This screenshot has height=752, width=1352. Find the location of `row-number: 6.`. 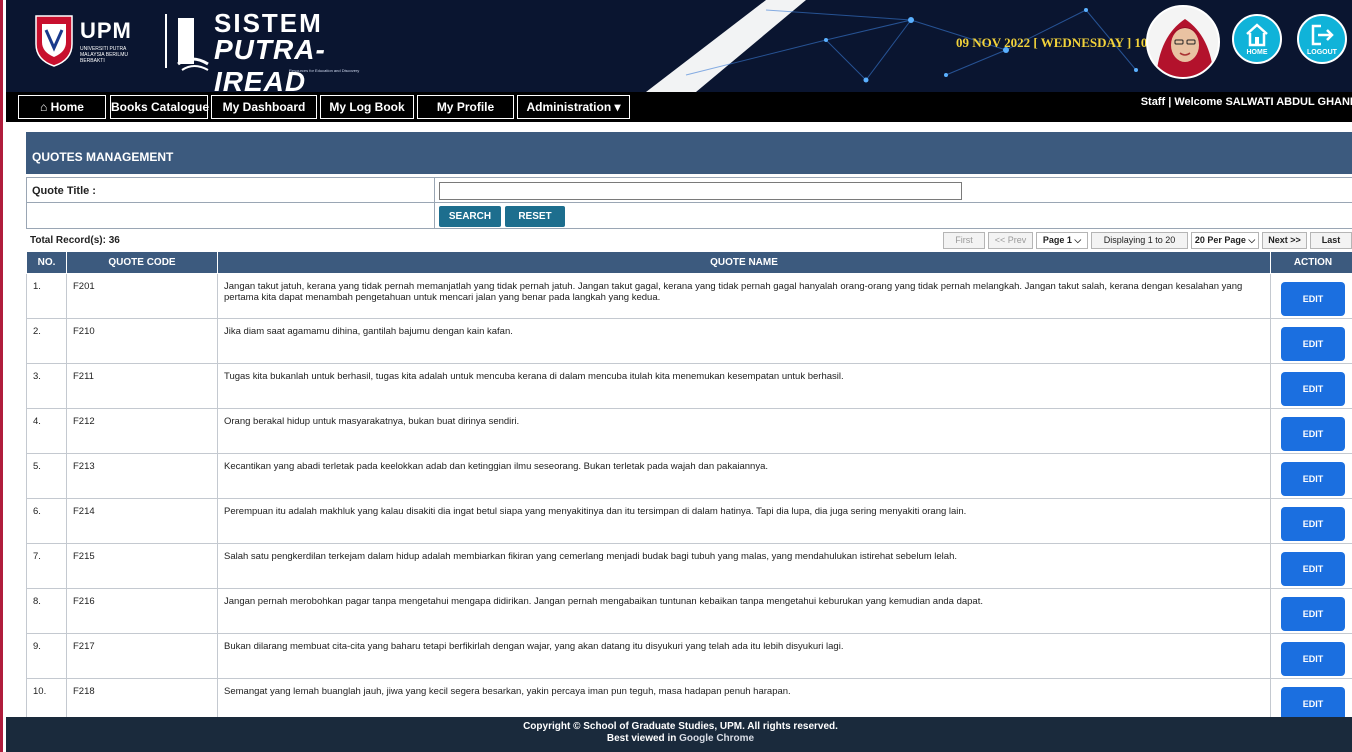

row-number: 6. is located at coordinates (46, 521).